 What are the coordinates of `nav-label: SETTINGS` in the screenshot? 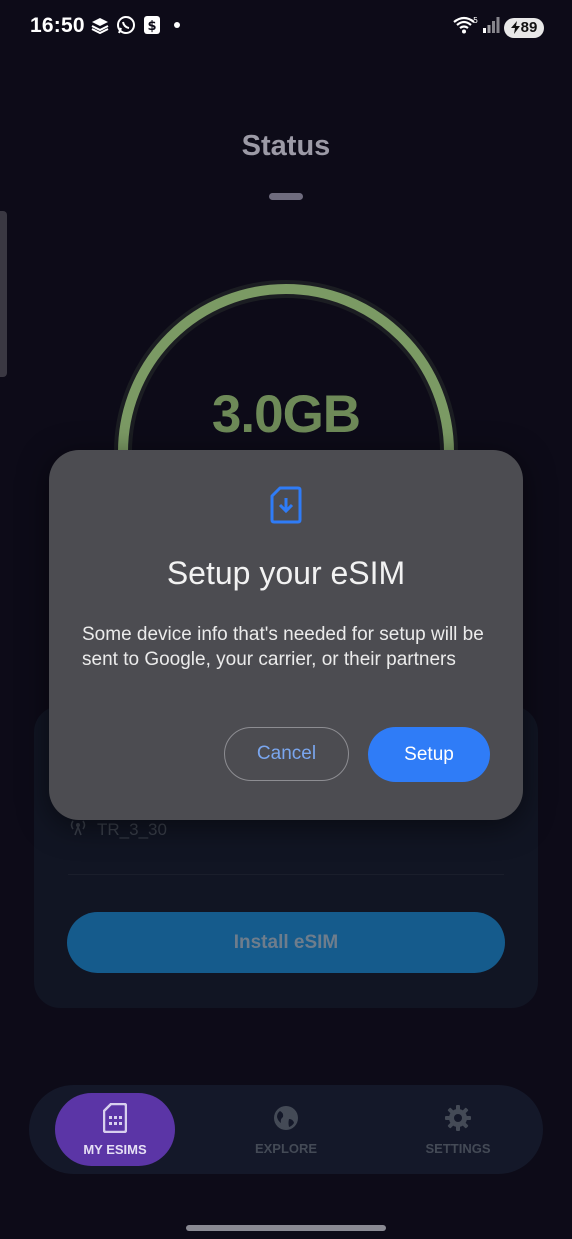 It's located at (458, 1148).